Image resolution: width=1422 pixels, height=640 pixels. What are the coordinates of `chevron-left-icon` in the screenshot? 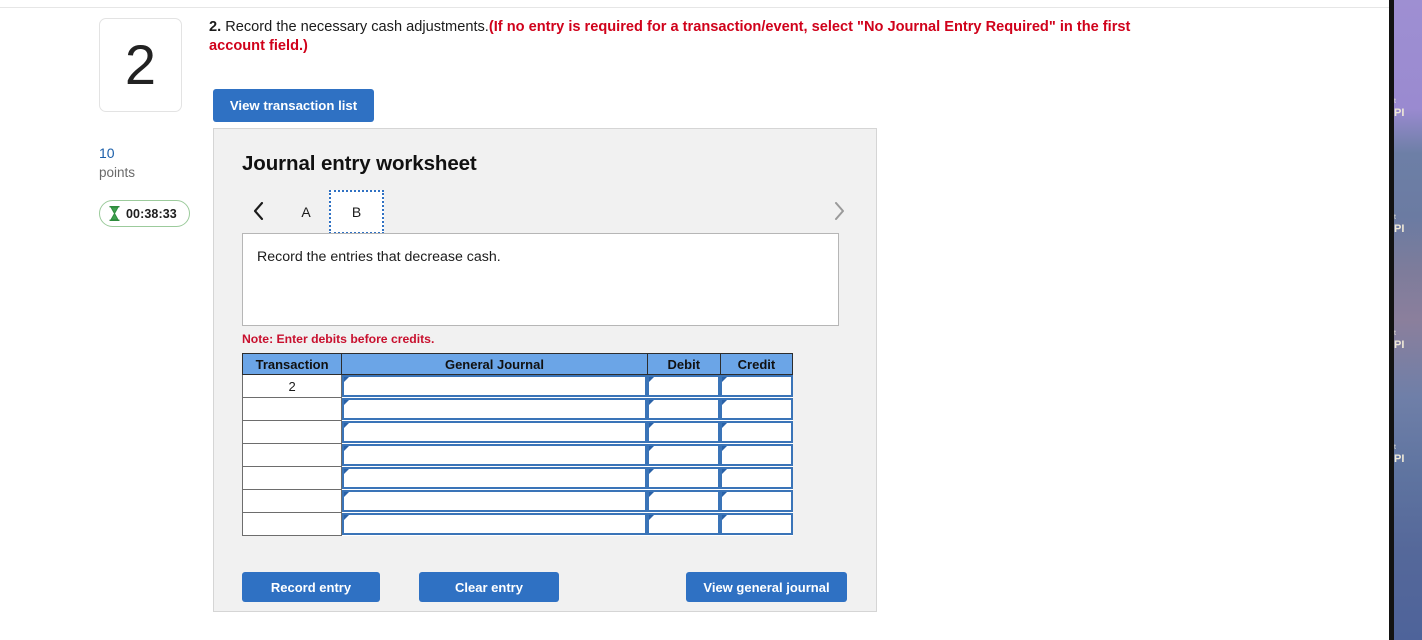 It's located at (258, 211).